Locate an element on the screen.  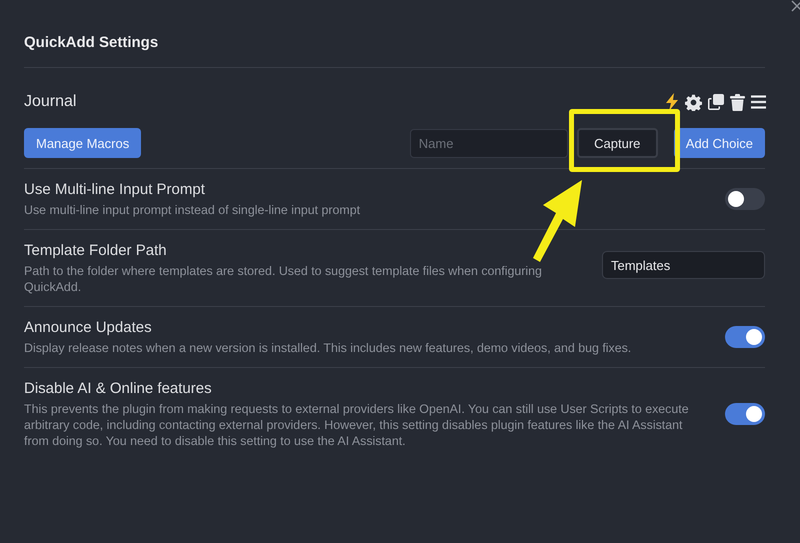
setting-name: Template Folder Path is located at coordinates (96, 251).